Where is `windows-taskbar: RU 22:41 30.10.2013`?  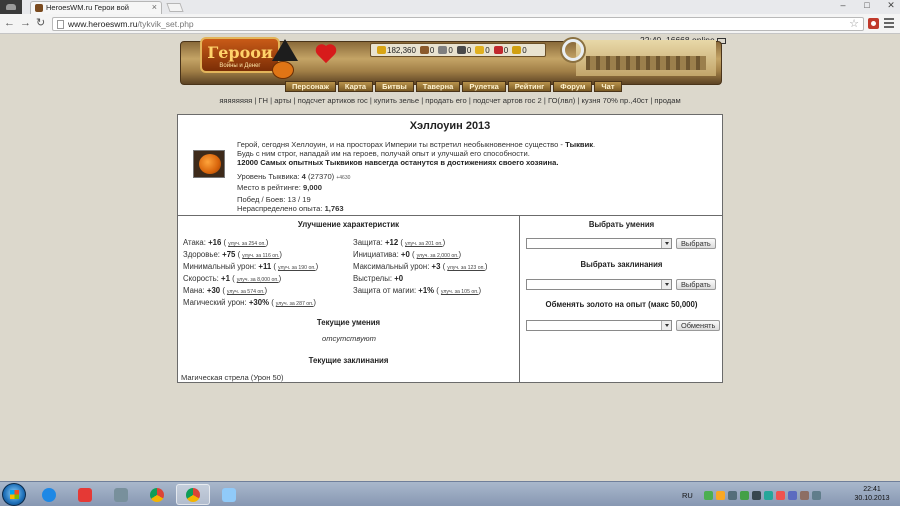 windows-taskbar: RU 22:41 30.10.2013 is located at coordinates (450, 493).